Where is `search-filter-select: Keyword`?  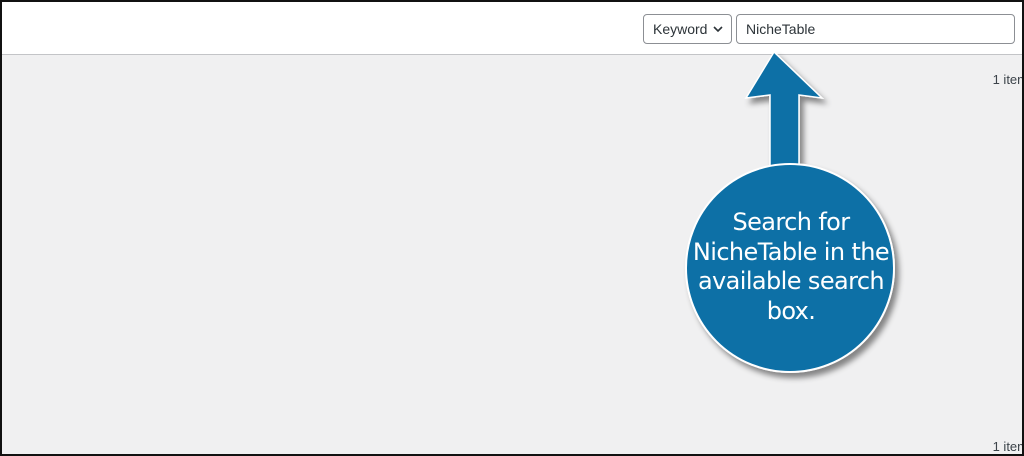 search-filter-select: Keyword is located at coordinates (687, 29).